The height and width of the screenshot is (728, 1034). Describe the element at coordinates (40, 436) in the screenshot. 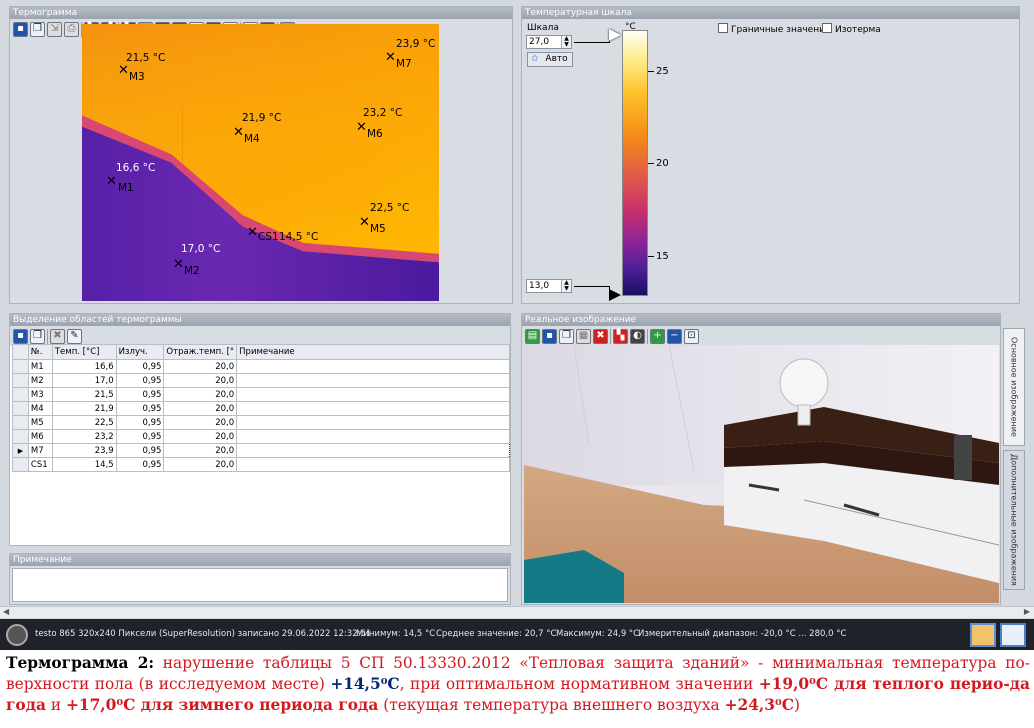

I see `table-cell: M6` at that location.